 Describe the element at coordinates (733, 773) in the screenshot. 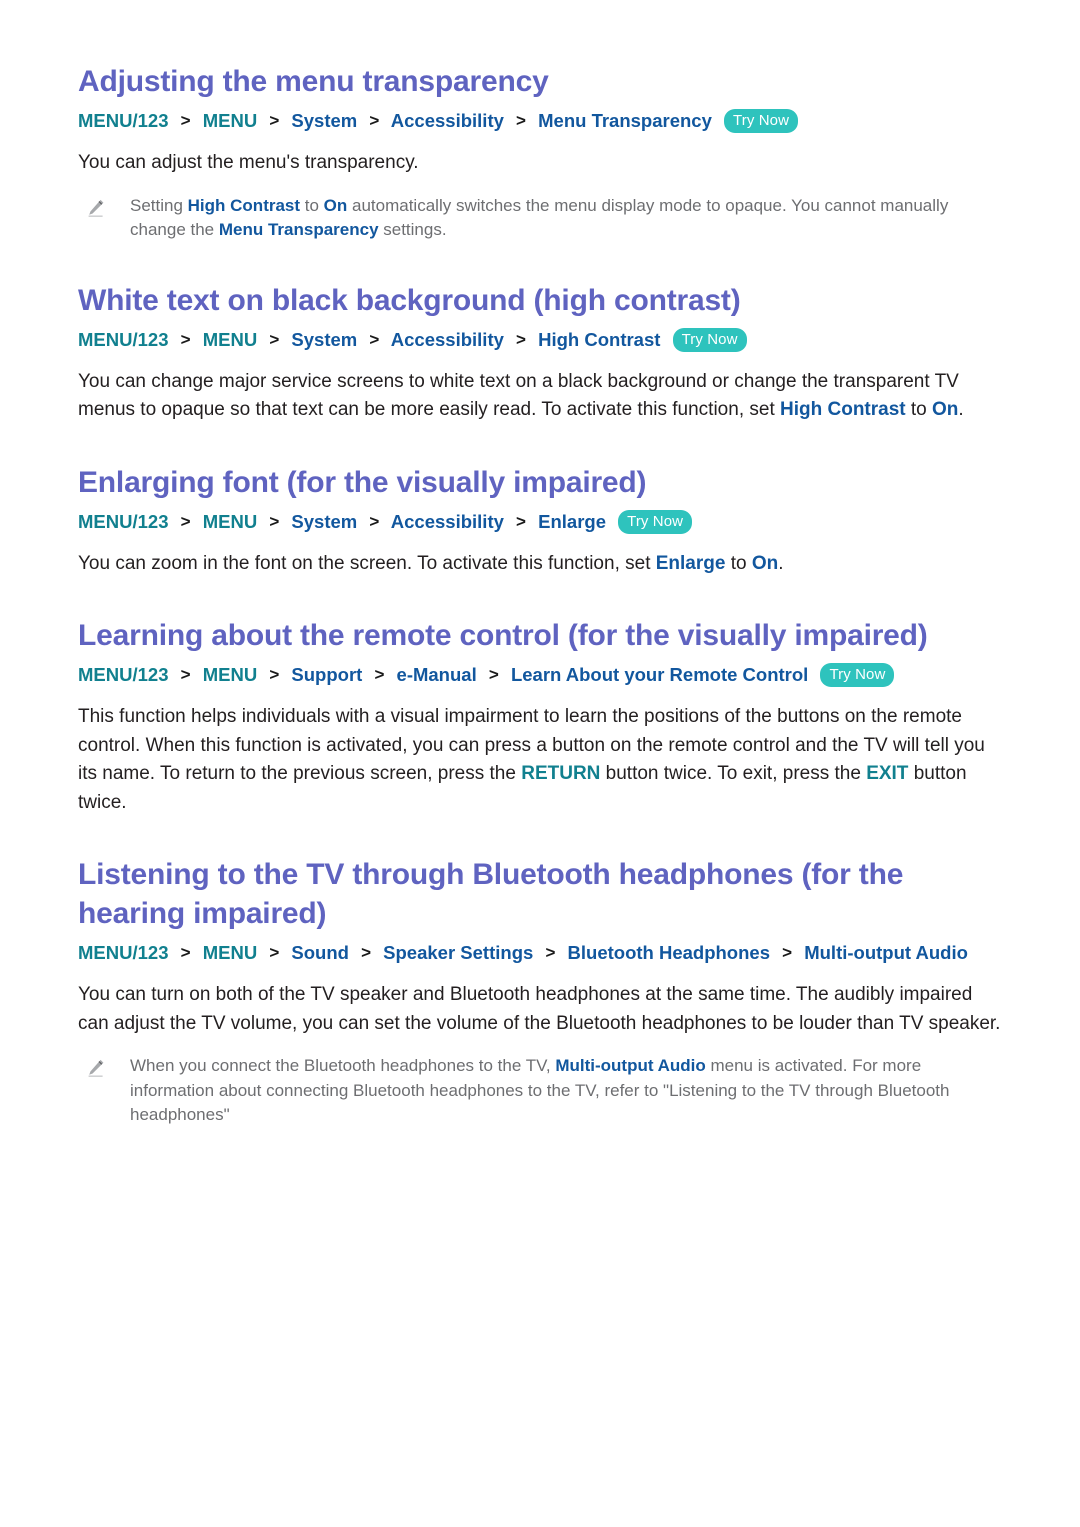

I see `body-text-part2: button twice. To exit, press the` at that location.